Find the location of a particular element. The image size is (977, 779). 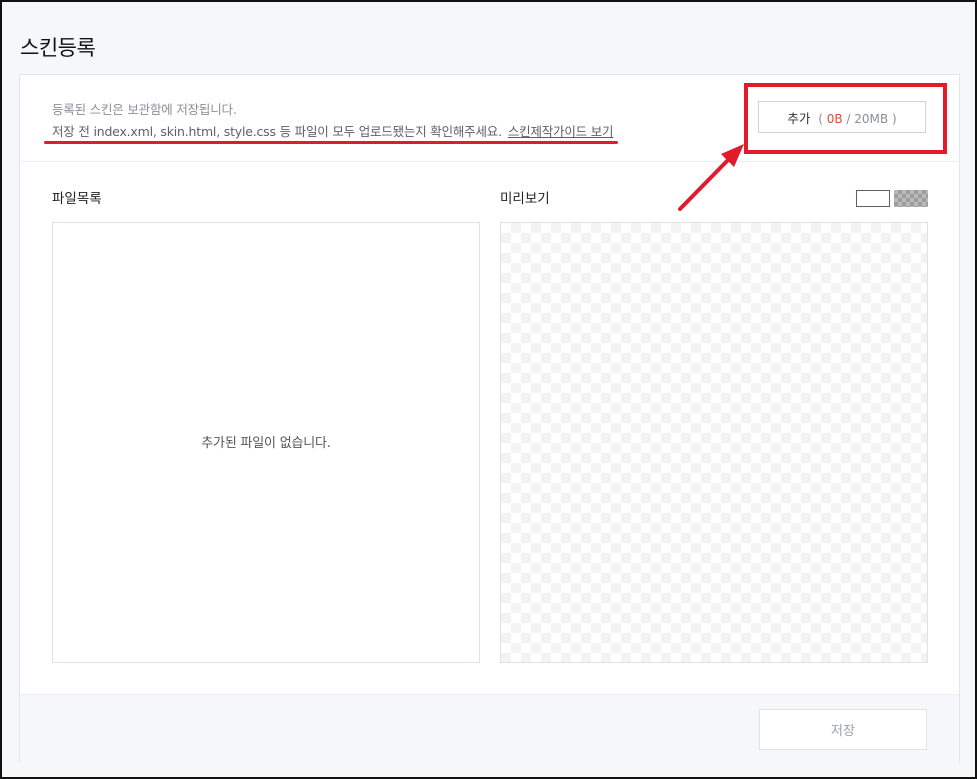

size-open-paren: ( is located at coordinates (820, 118).